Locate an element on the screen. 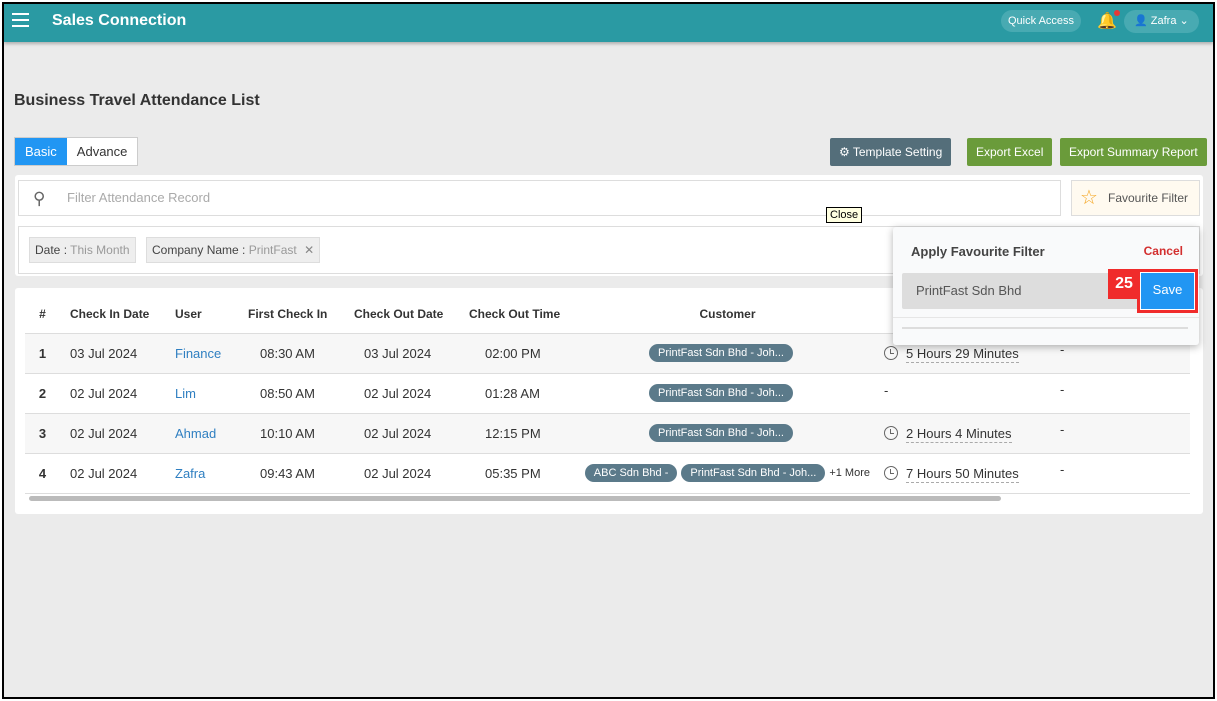 The height and width of the screenshot is (701, 1217). template-setting-button: ⚙ Template Setting is located at coordinates (891, 152).